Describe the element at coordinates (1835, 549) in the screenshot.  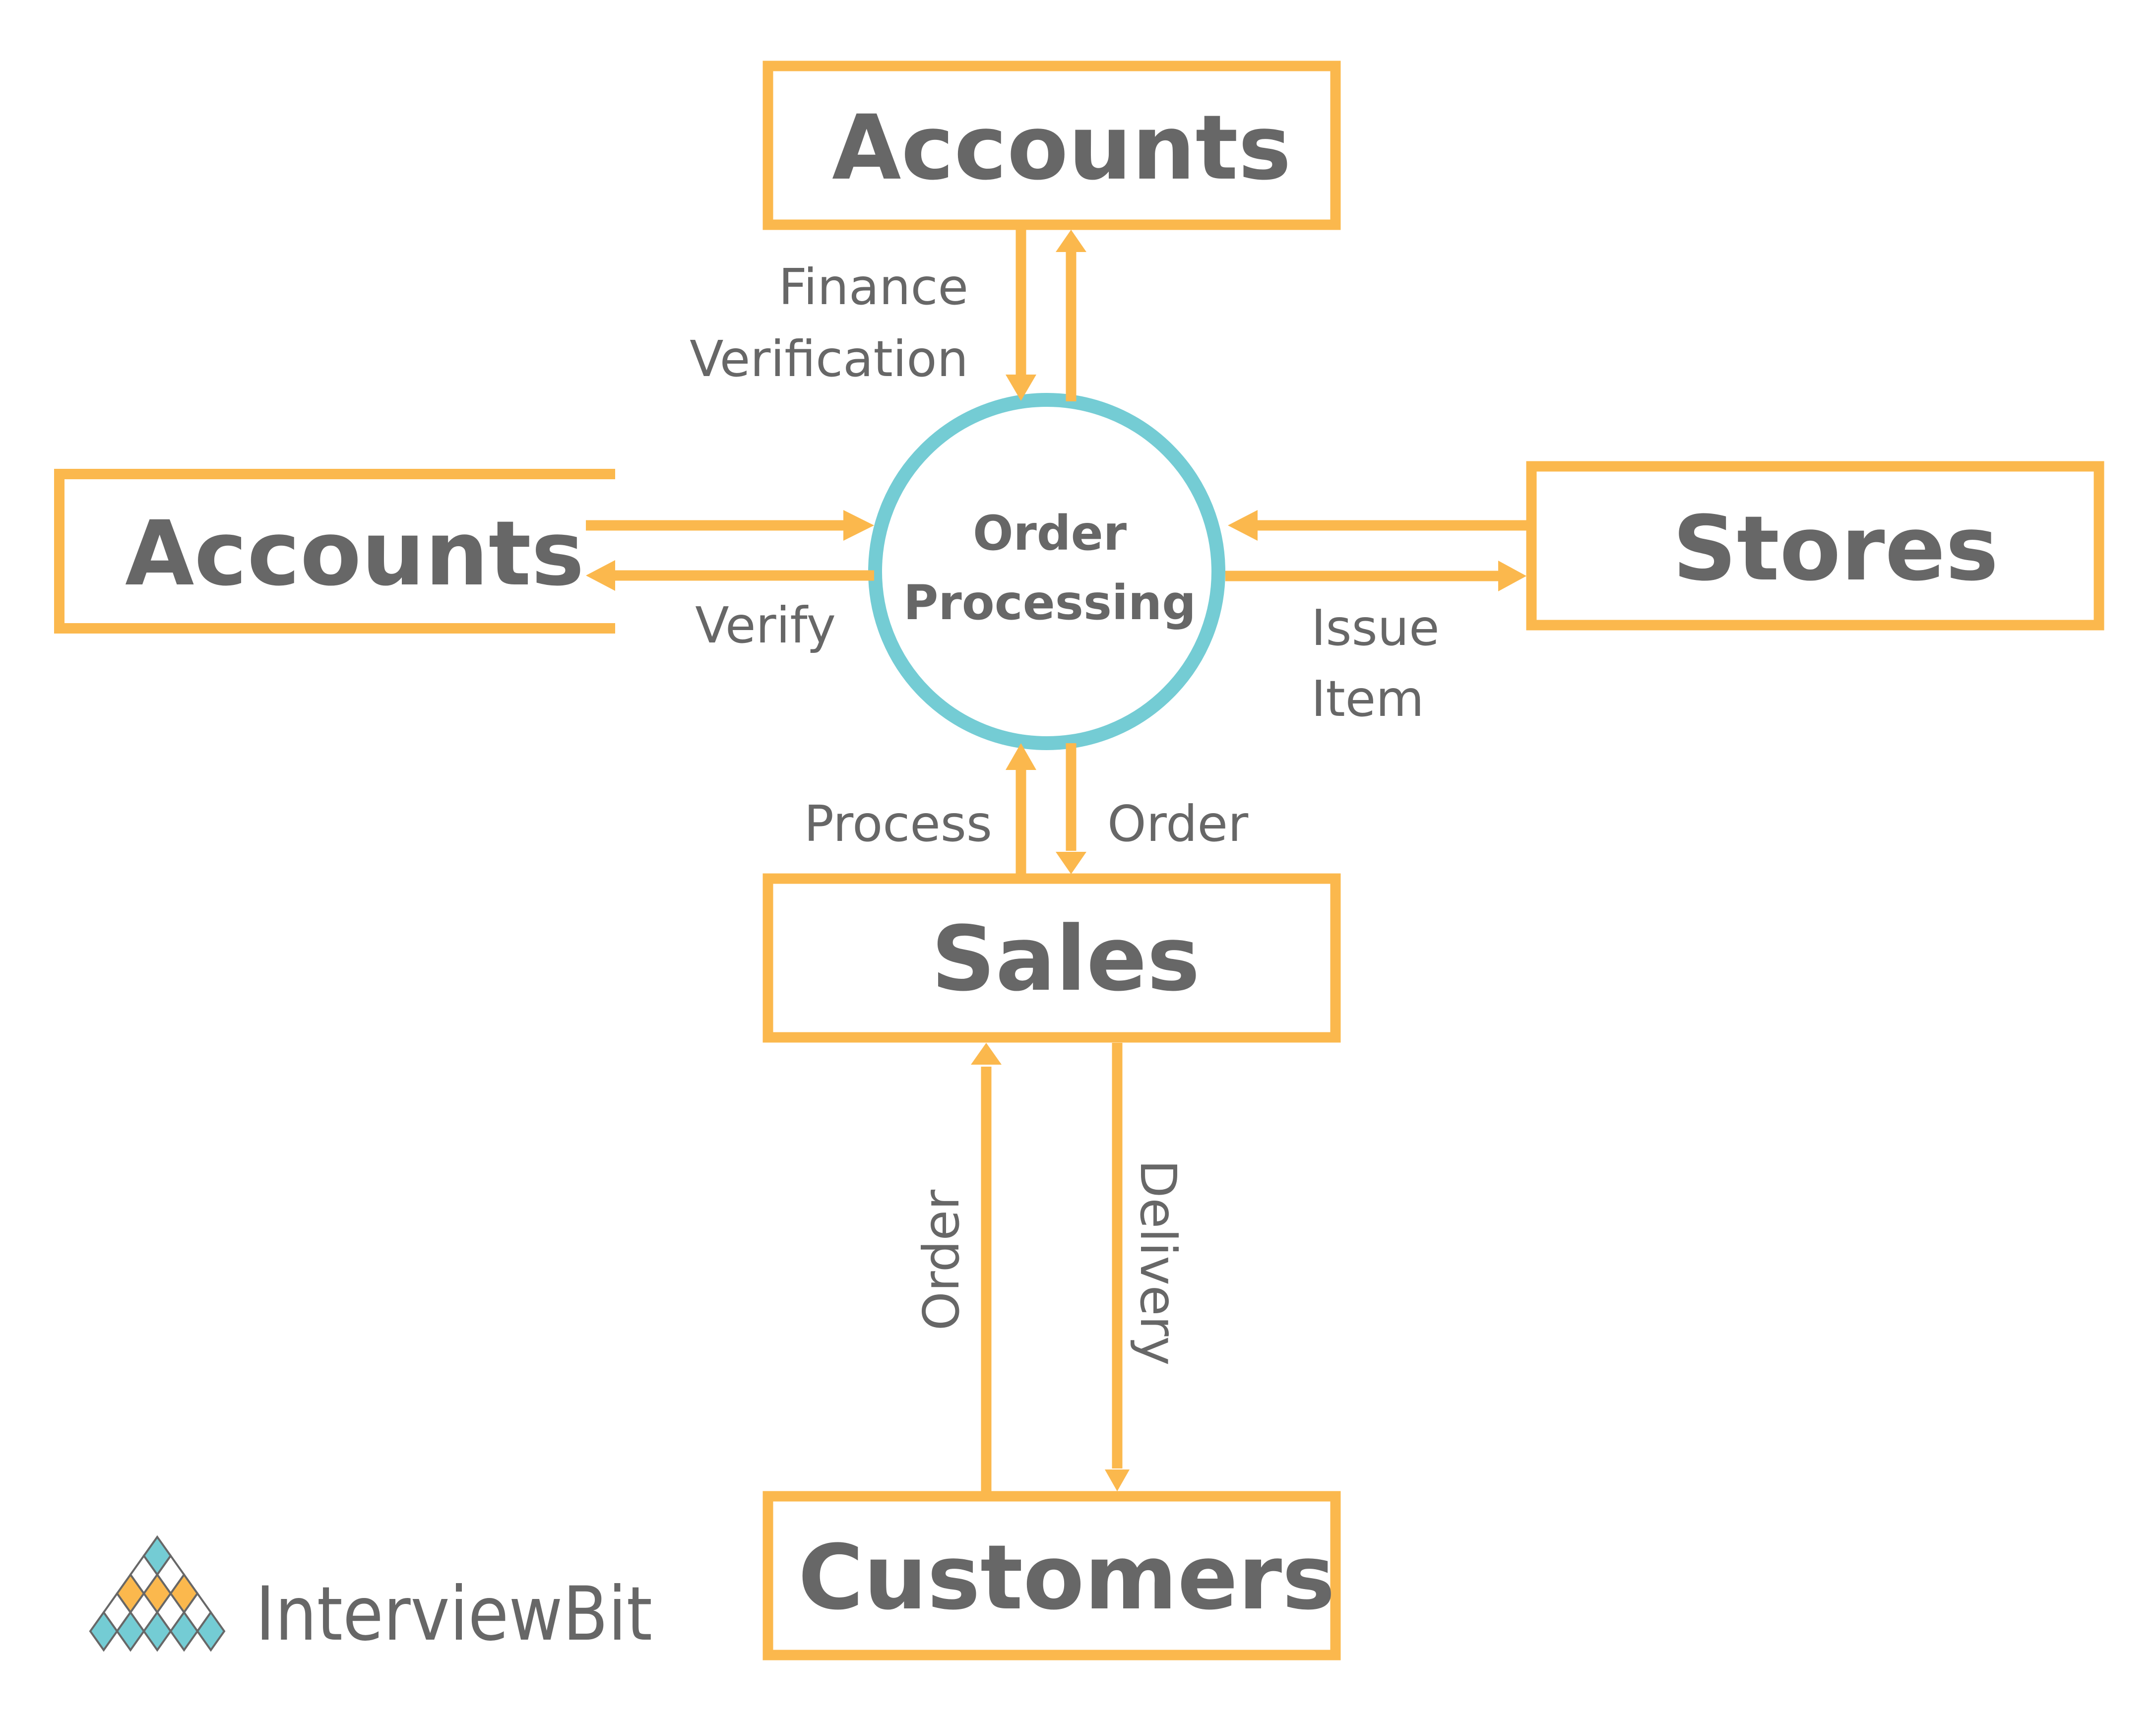
I see `entity-label: Stores` at that location.